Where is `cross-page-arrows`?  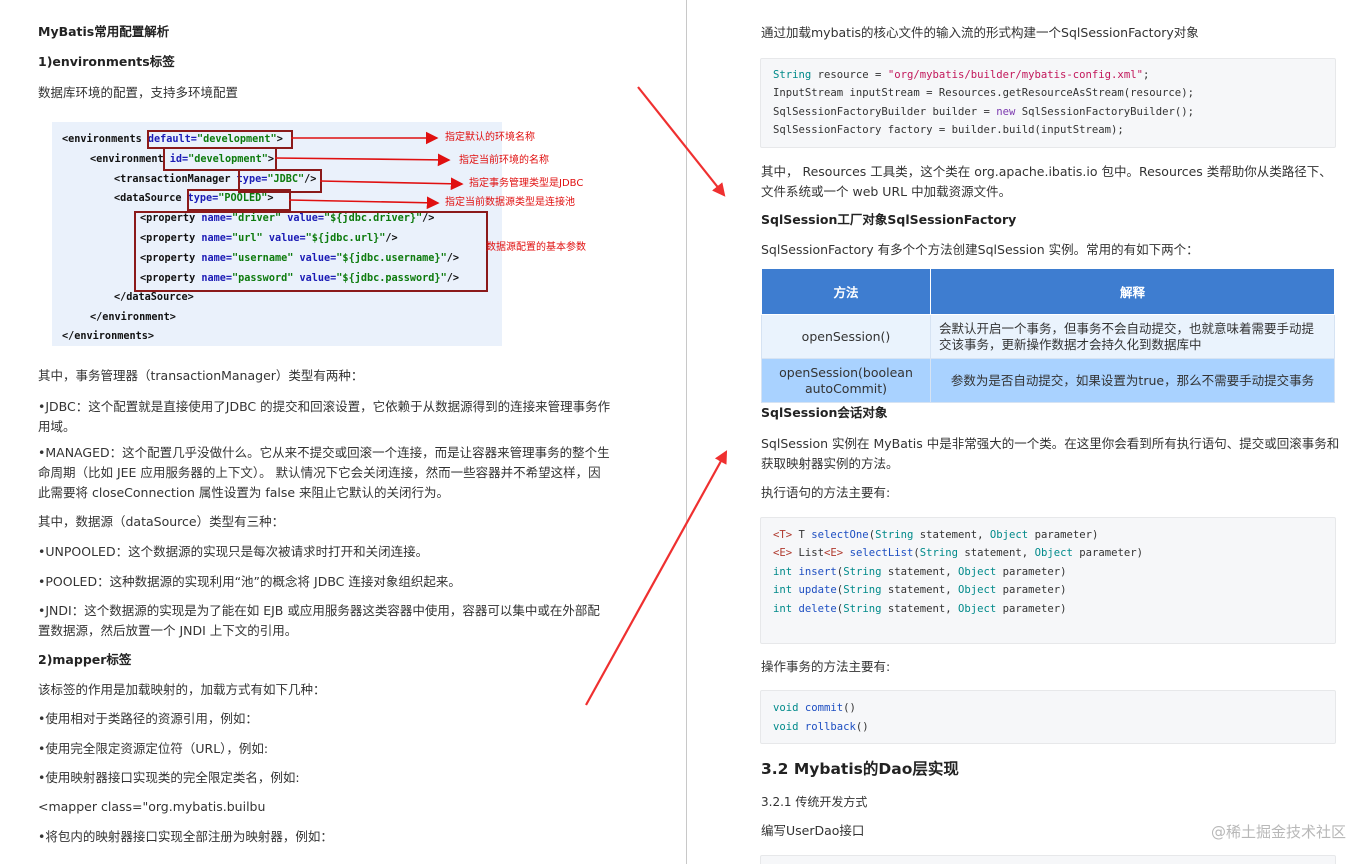
cross-page-arrows is located at coordinates (656, 396).